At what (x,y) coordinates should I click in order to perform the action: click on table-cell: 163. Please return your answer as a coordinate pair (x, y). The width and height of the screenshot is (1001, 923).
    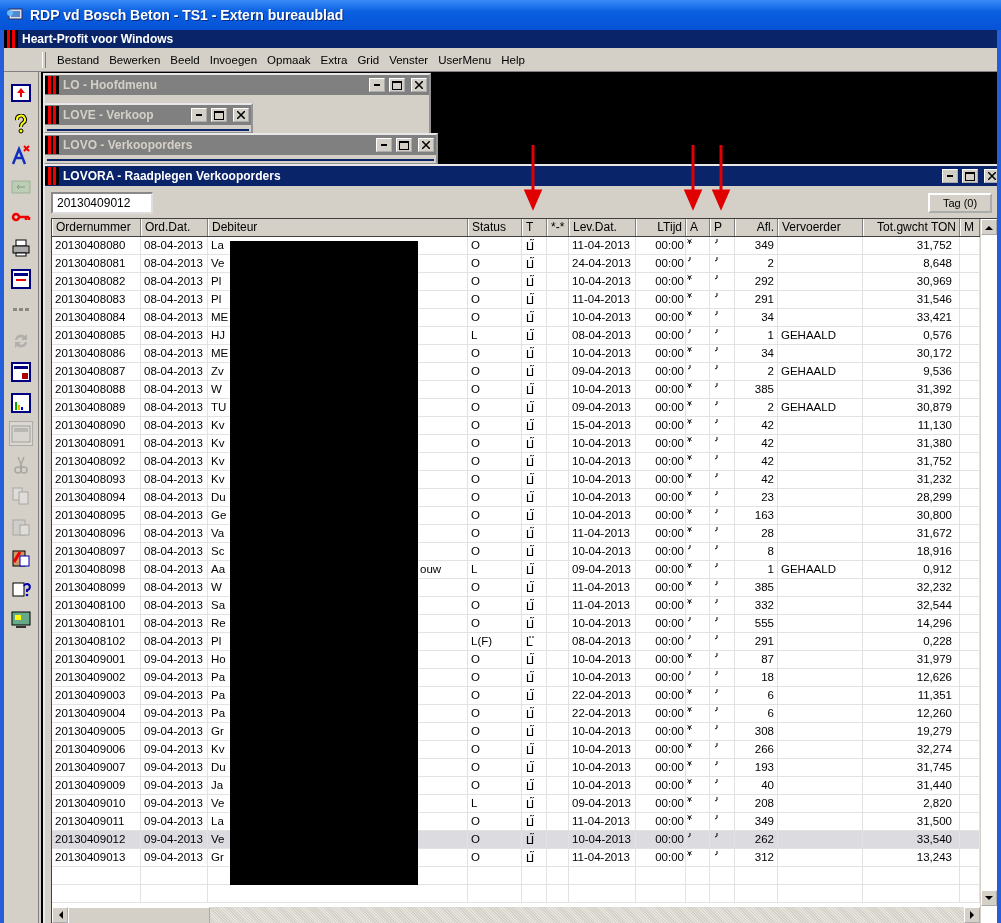
    Looking at the image, I should click on (764, 515).